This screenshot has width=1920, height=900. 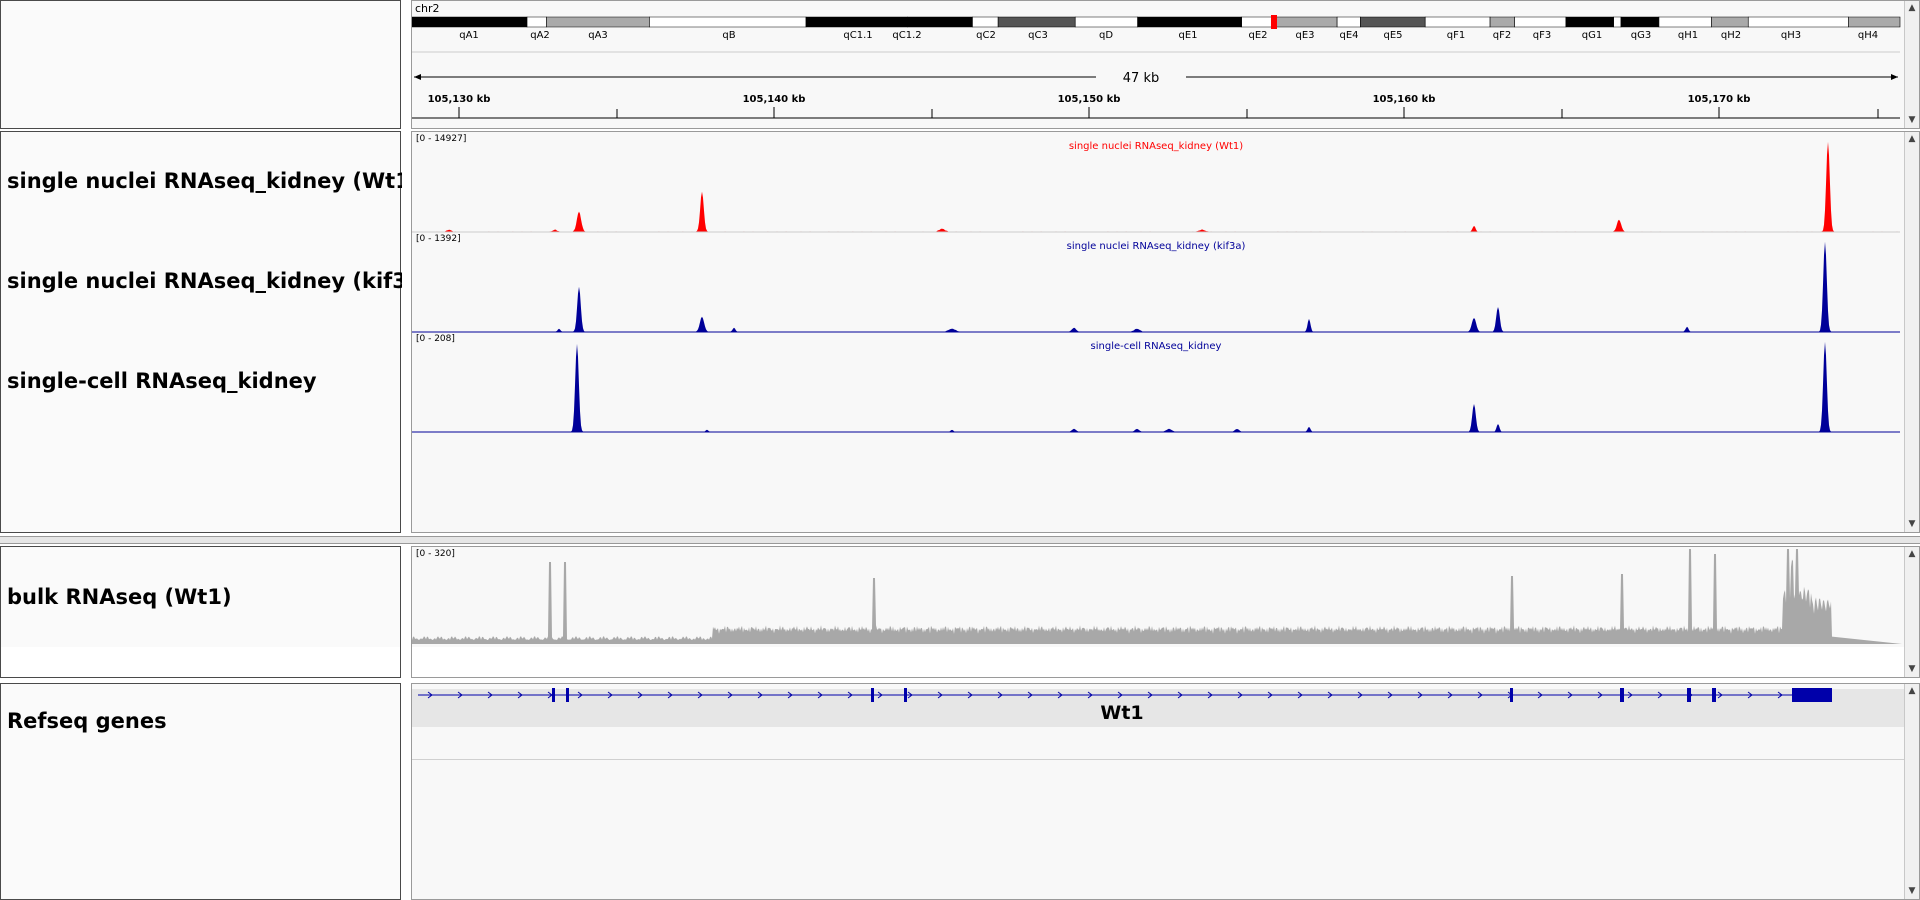 What do you see at coordinates (1456, 35) in the screenshot?
I see `cytoband-label: qF1` at bounding box center [1456, 35].